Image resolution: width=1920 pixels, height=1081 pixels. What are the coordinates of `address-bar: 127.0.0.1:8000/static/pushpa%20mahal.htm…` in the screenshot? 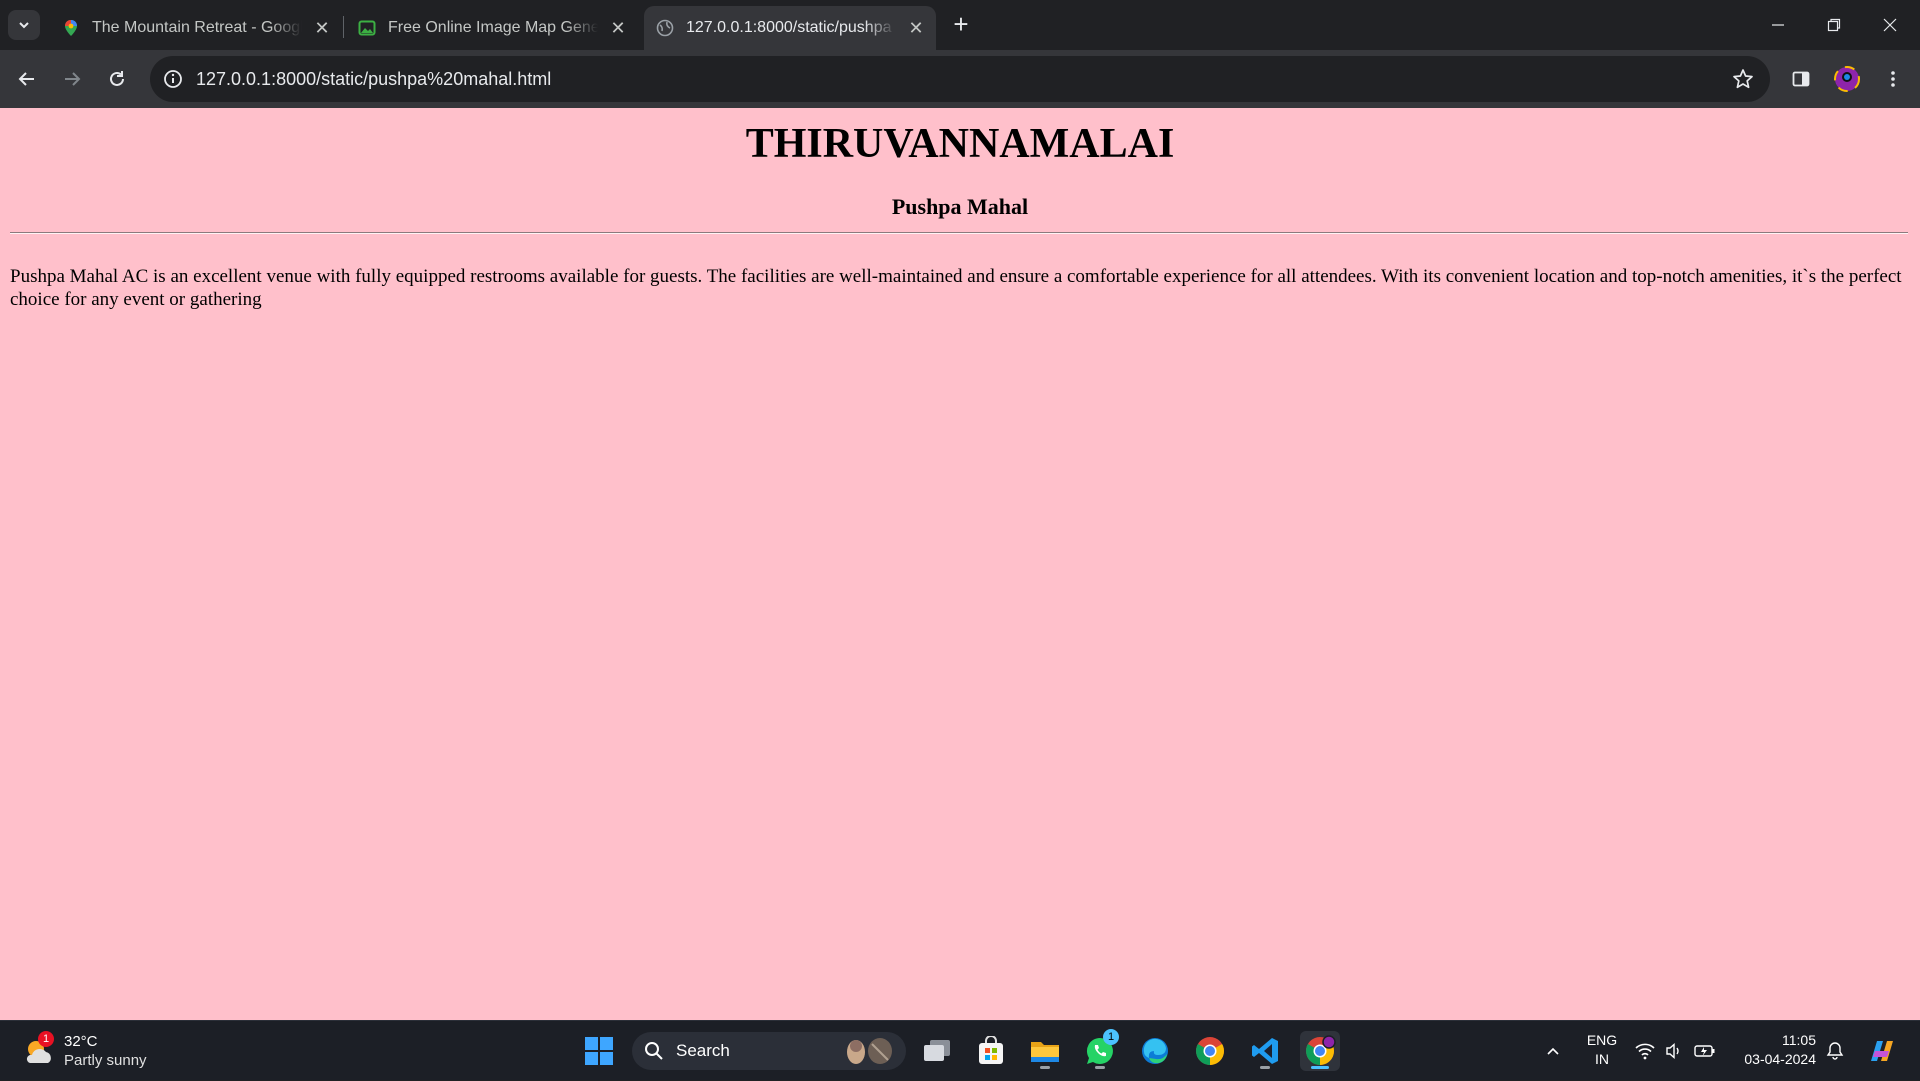 It's located at (960, 79).